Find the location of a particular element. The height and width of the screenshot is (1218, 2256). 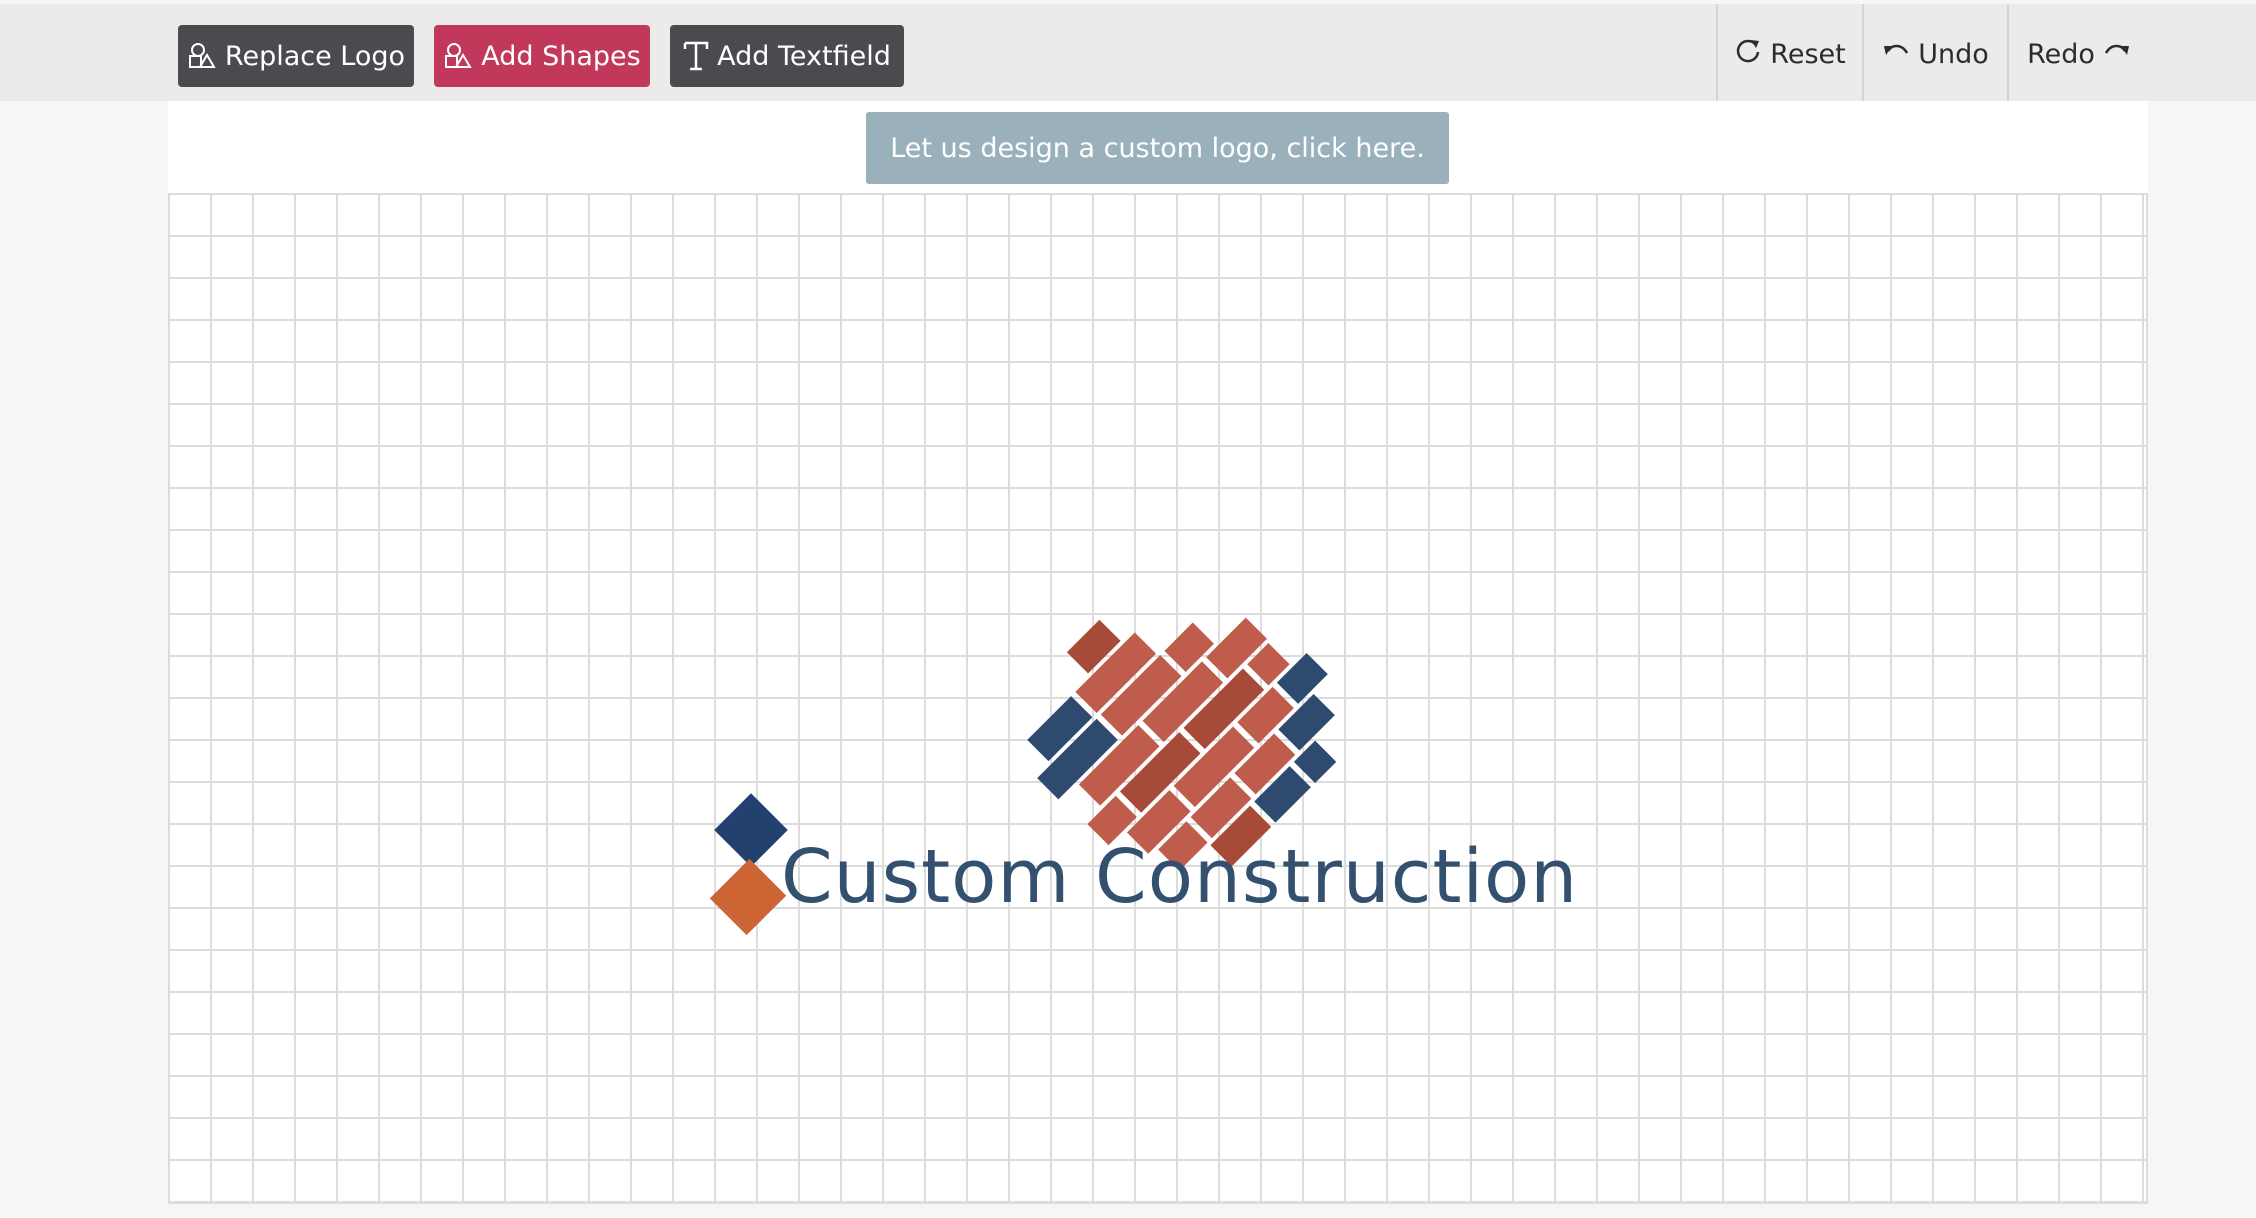

navy-diamond is located at coordinates (751, 830).